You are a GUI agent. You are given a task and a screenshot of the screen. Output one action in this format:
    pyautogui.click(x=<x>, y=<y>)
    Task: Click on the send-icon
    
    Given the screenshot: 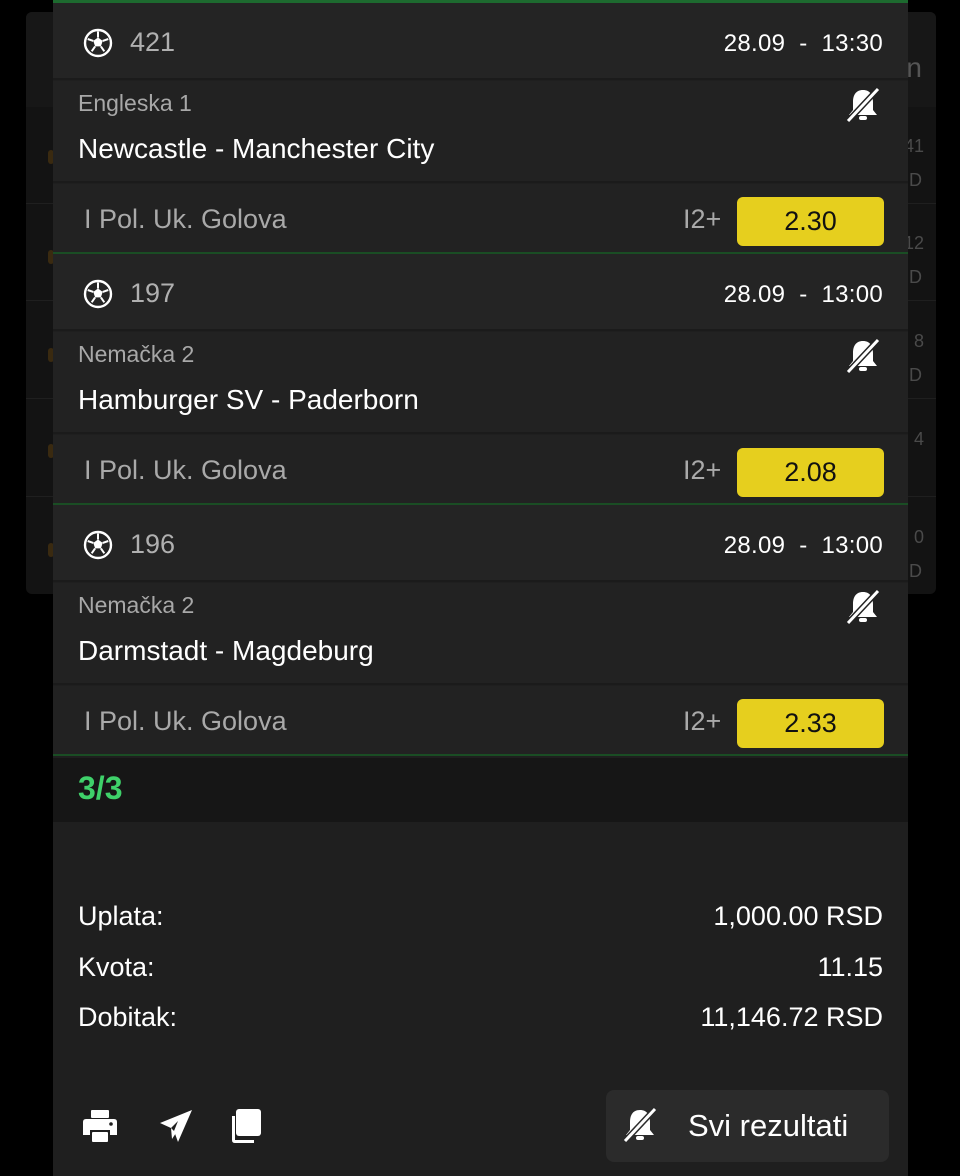 What is the action you would take?
    pyautogui.click(x=176, y=1126)
    